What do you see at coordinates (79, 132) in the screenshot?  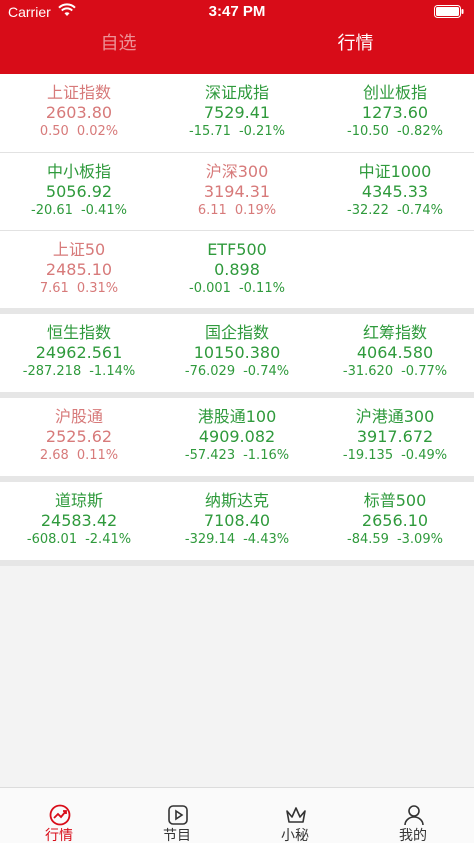 I see `index-change: 0.50 0.02%` at bounding box center [79, 132].